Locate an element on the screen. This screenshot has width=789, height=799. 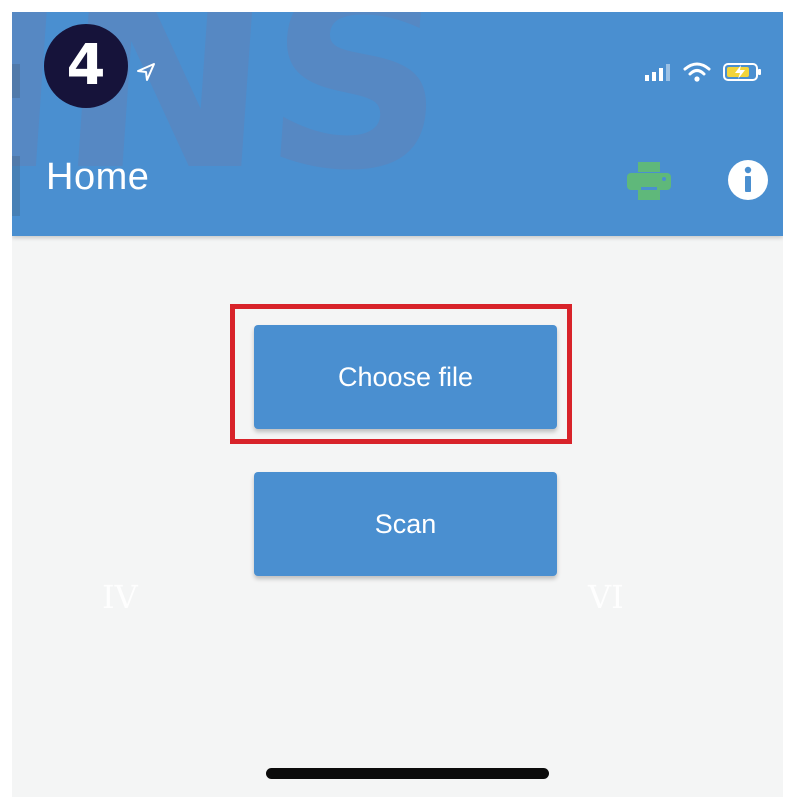
printer-icon is located at coordinates (649, 181).